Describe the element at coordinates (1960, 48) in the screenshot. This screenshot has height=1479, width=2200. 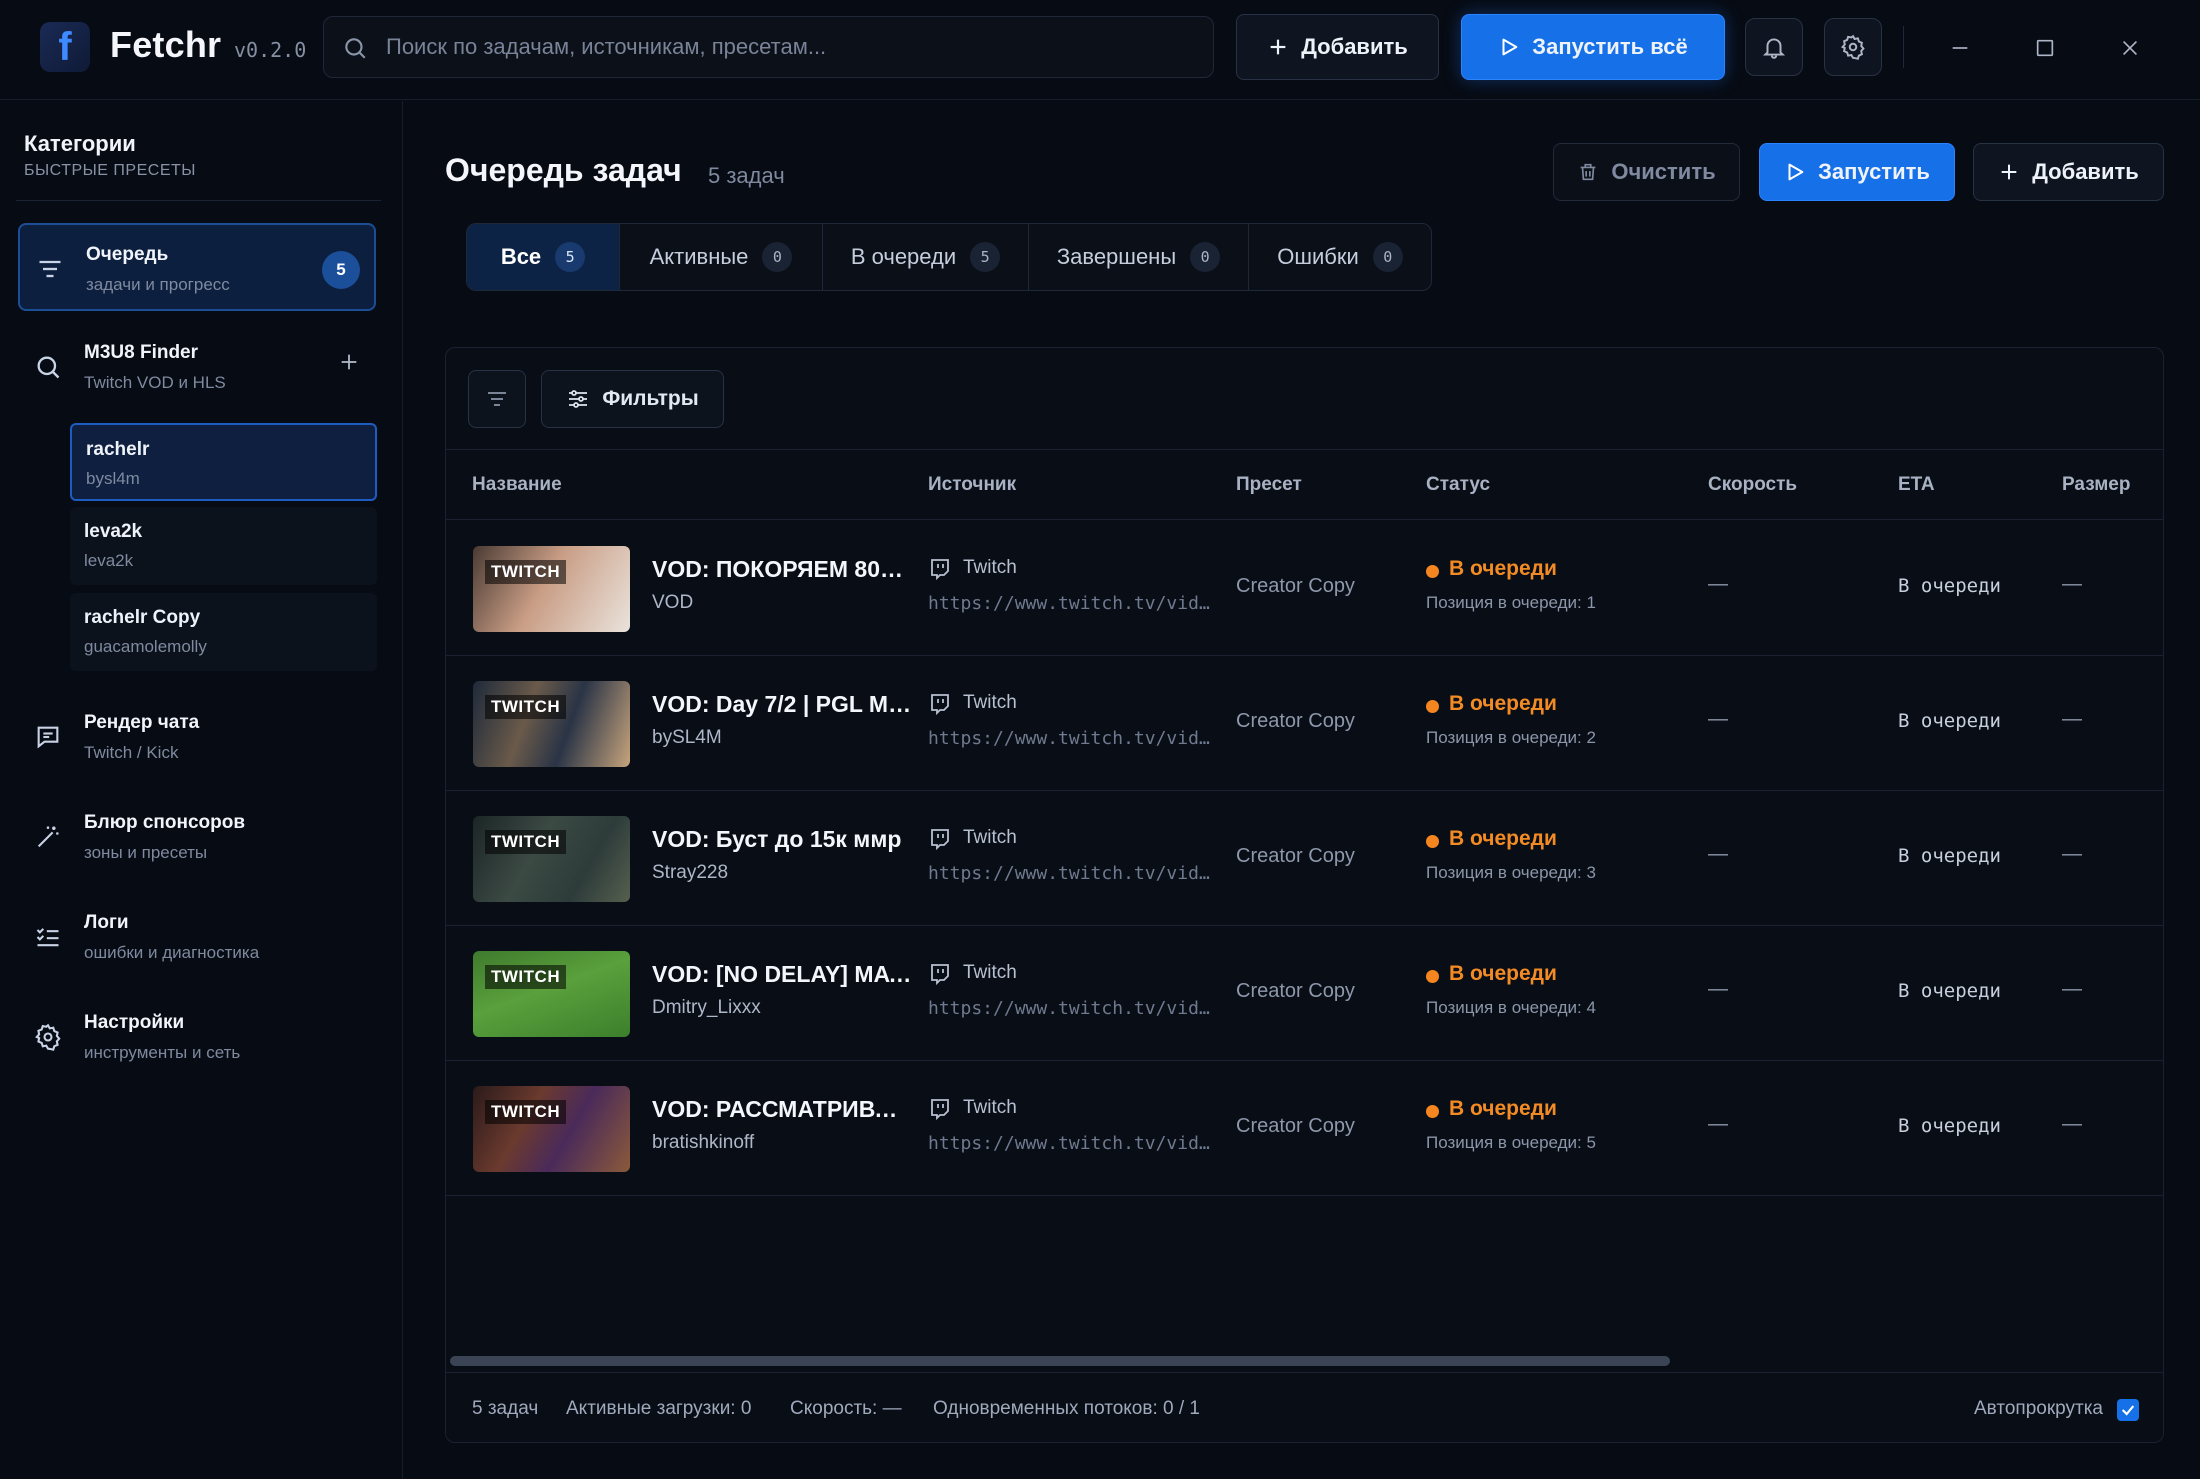
I see `minimize-button` at that location.